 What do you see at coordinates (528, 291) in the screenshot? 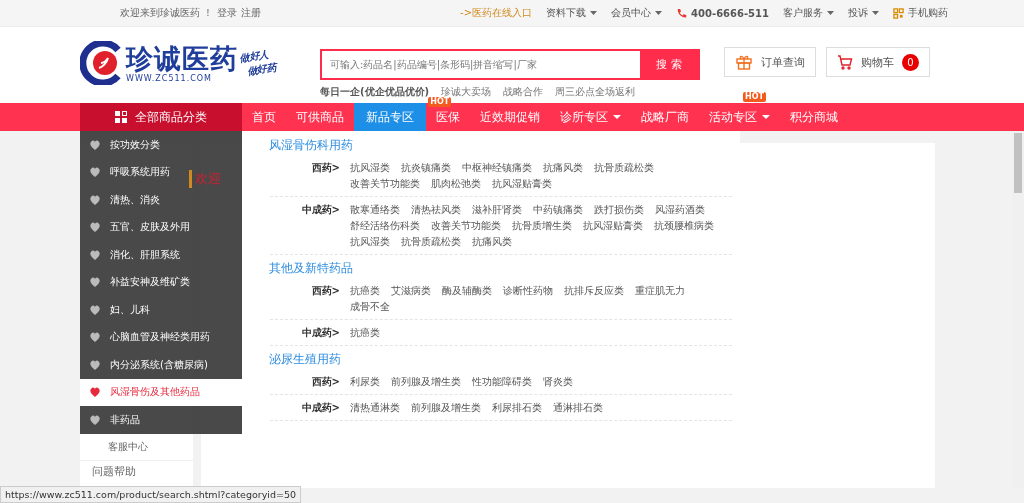
I see `subcategory-link: 诊断性药物` at bounding box center [528, 291].